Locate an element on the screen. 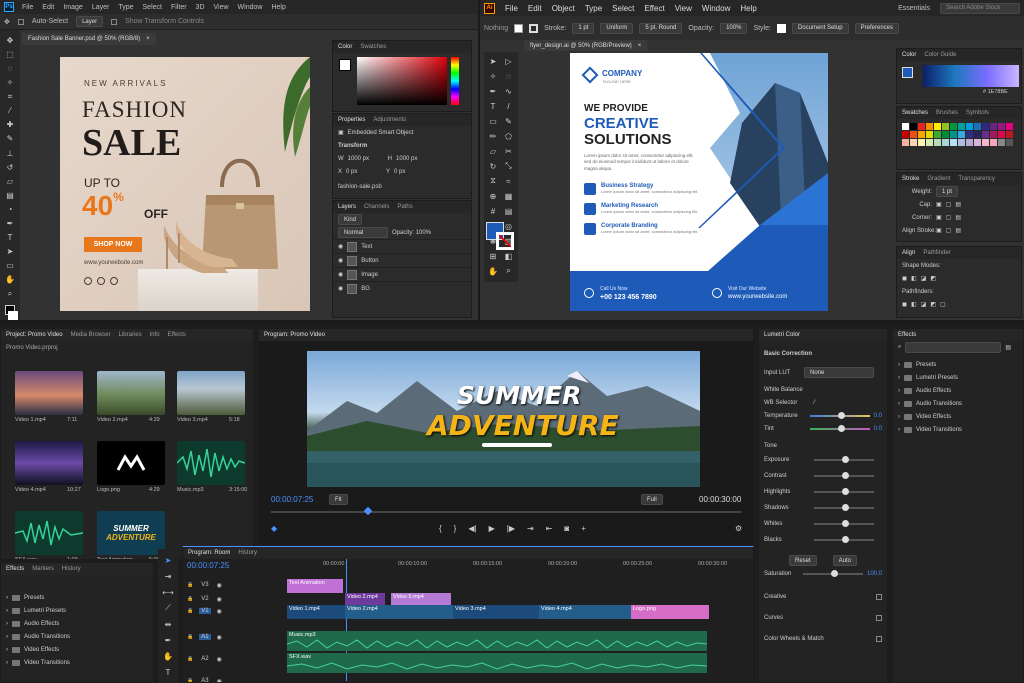 The width and height of the screenshot is (1024, 683). zoom-icon: ⌕ is located at coordinates (10, 293).